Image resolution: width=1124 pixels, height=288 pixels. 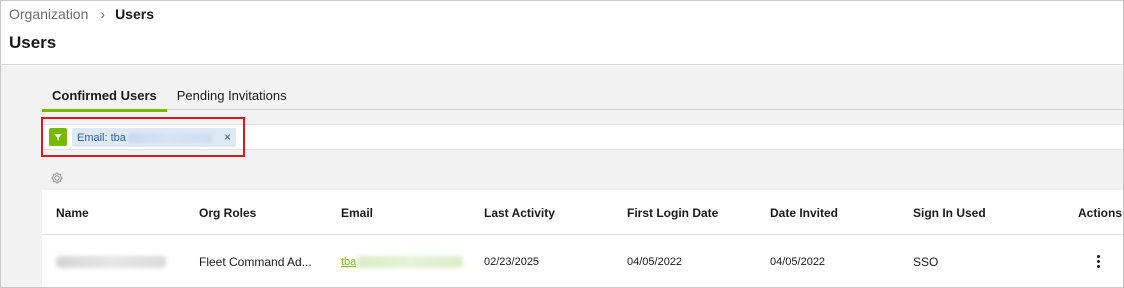 I want to click on cell-first-login-date: 04/05/2022, so click(x=655, y=261).